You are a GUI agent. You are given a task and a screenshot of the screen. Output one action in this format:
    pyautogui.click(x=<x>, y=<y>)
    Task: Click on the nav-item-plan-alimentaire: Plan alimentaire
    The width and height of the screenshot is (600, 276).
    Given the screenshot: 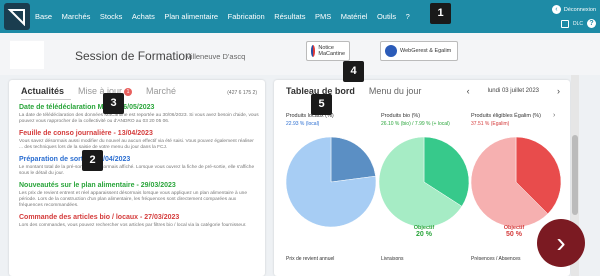 What is the action you would take?
    pyautogui.click(x=191, y=16)
    